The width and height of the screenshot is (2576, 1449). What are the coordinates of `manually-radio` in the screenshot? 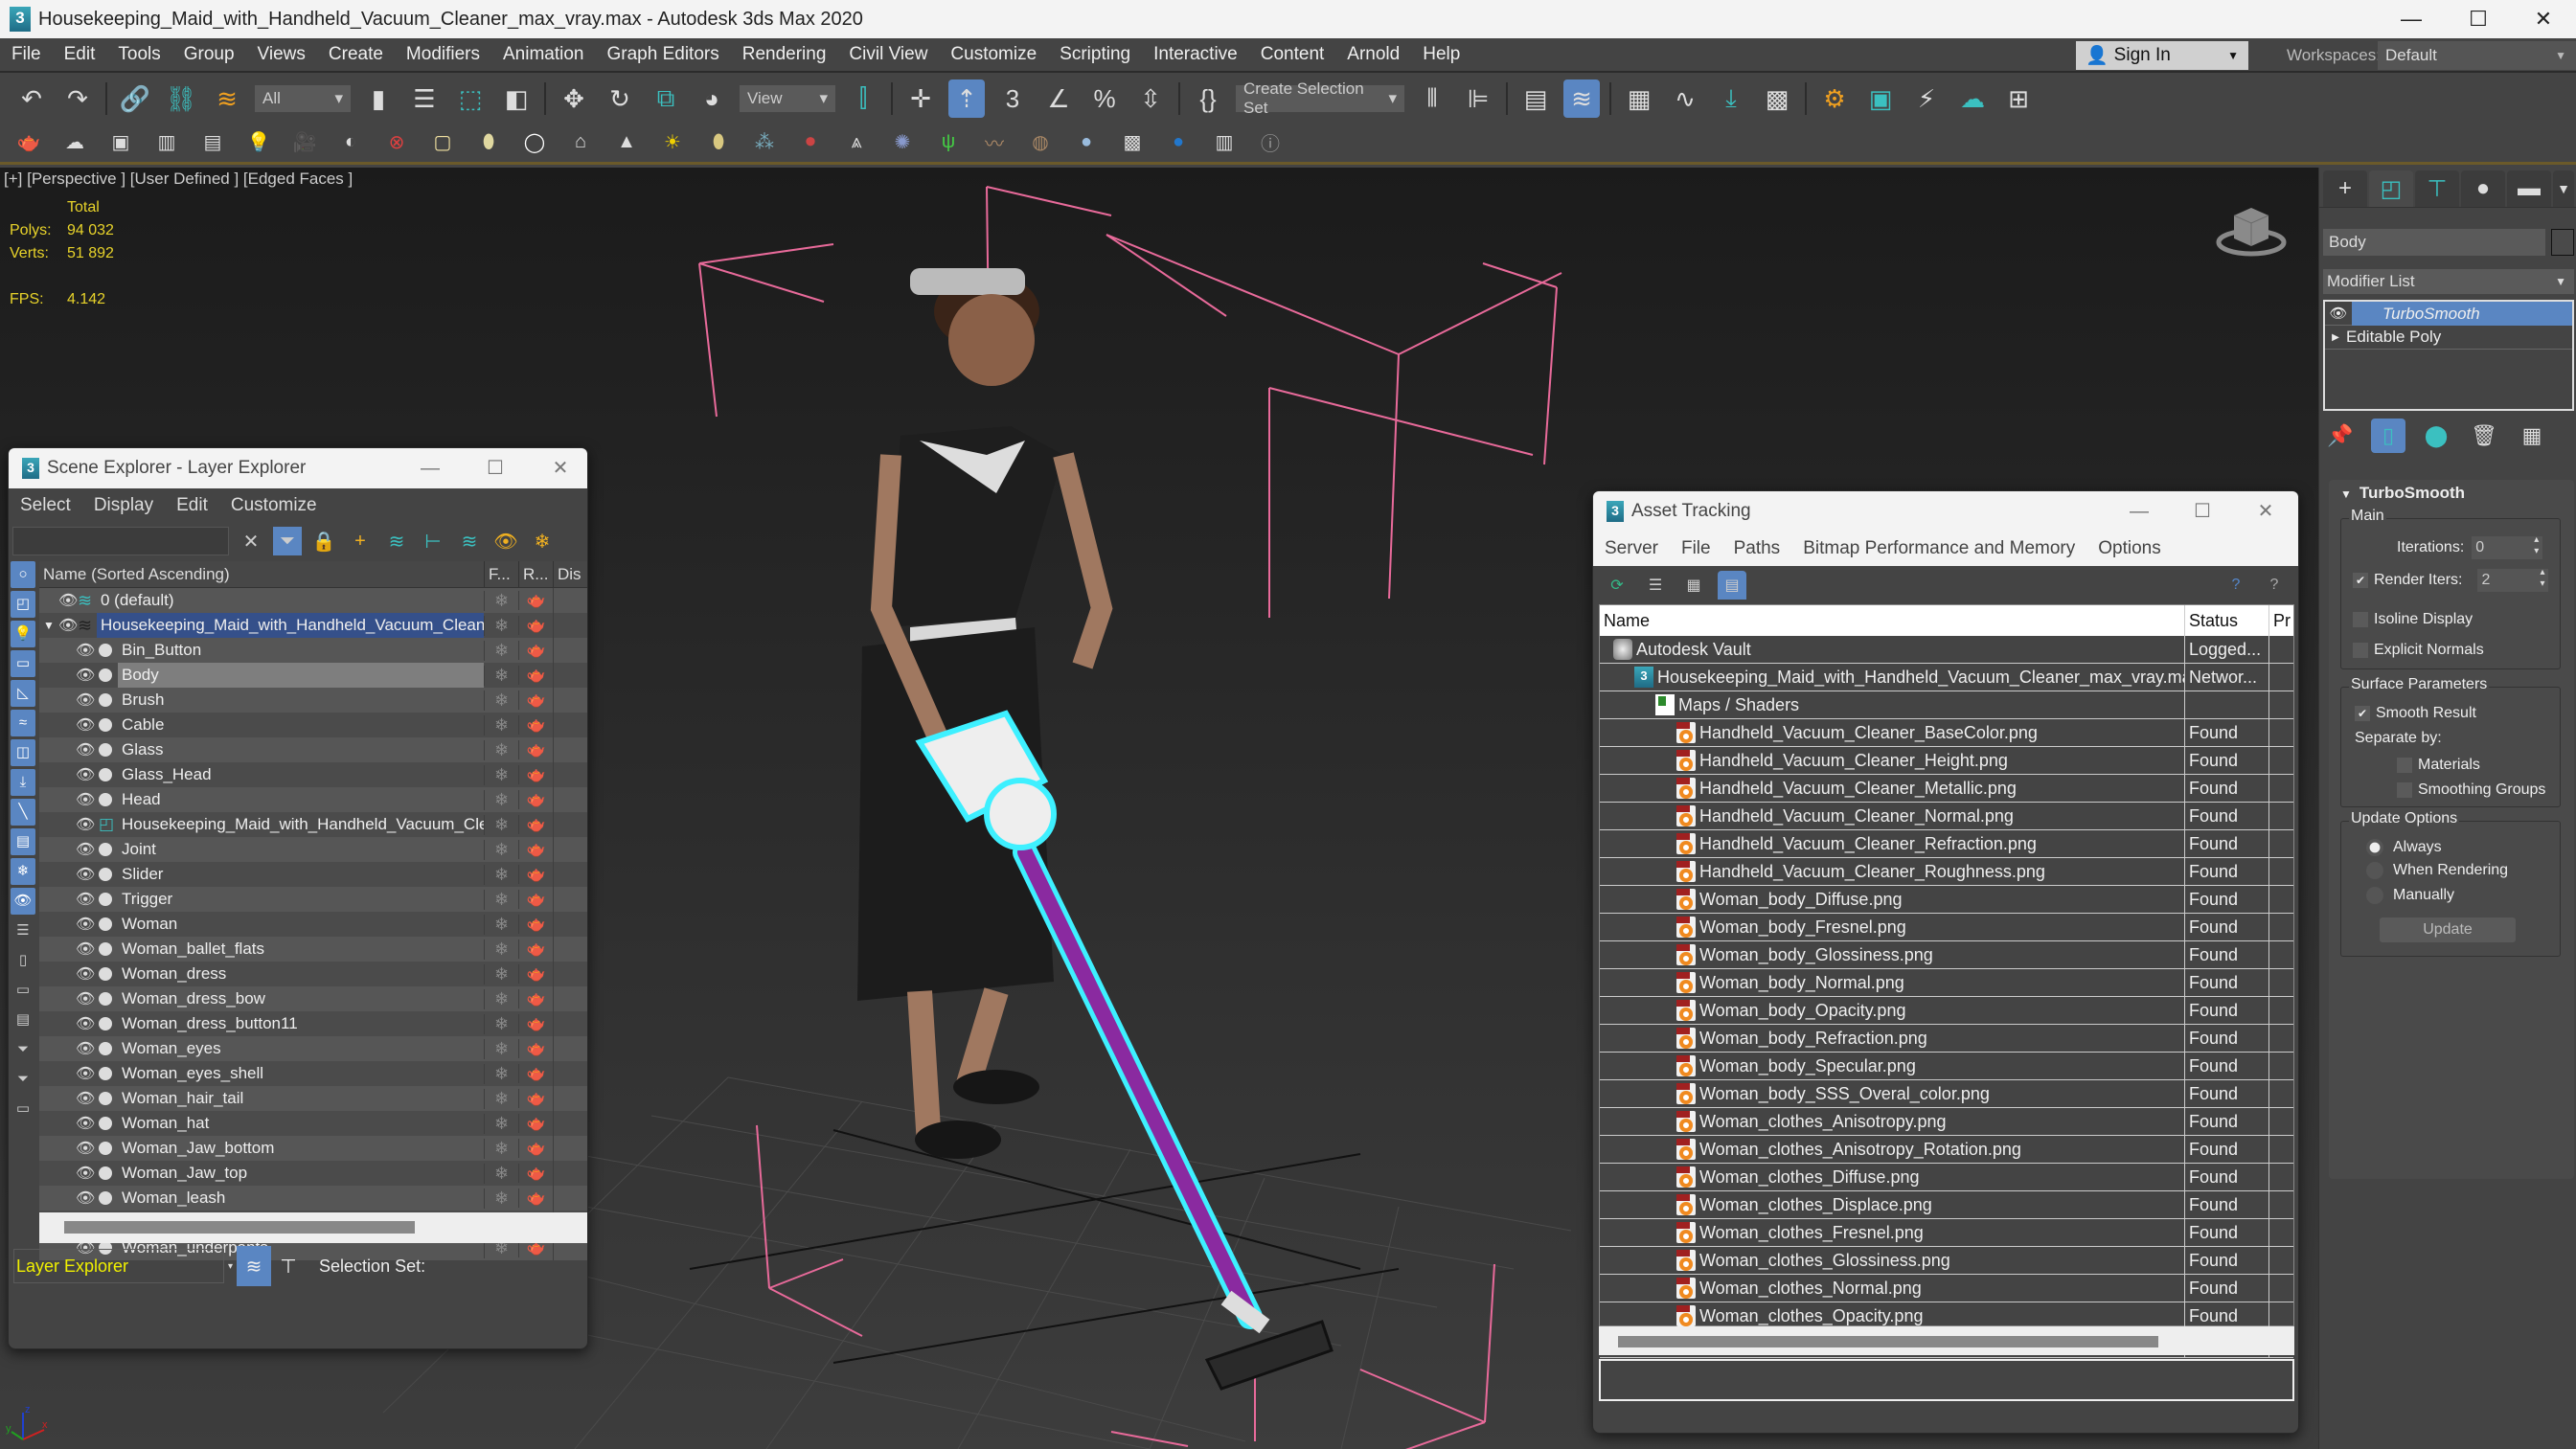 It's located at (2375, 895).